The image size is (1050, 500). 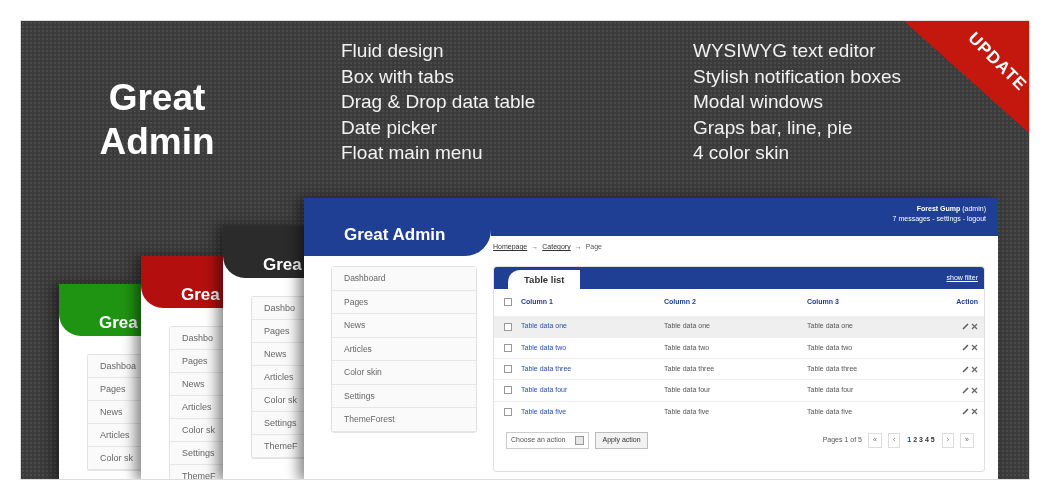 What do you see at coordinates (393, 51) in the screenshot?
I see `feature-item: Fluid design` at bounding box center [393, 51].